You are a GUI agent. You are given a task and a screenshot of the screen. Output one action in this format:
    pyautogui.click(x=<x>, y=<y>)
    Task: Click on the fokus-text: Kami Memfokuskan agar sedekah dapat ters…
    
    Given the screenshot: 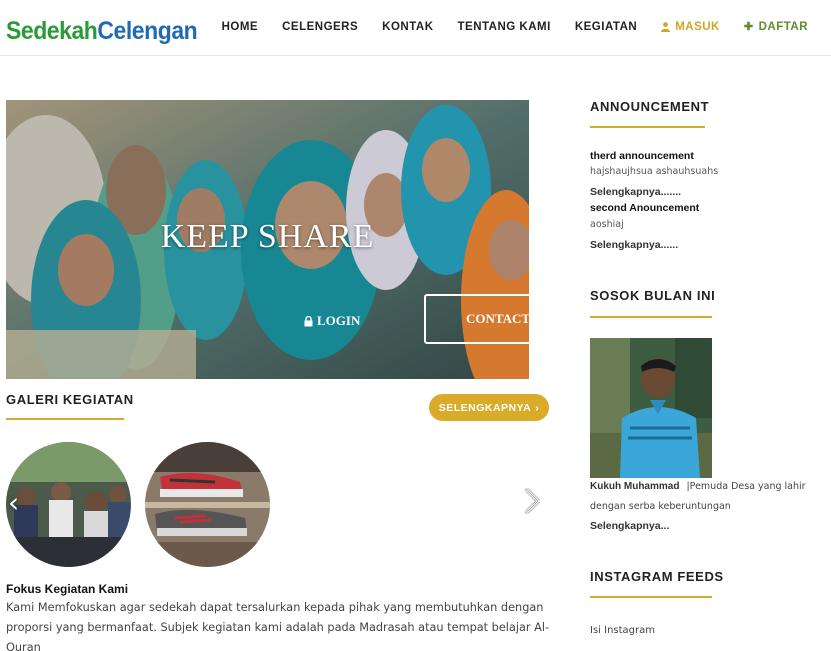 What is the action you would take?
    pyautogui.click(x=278, y=626)
    